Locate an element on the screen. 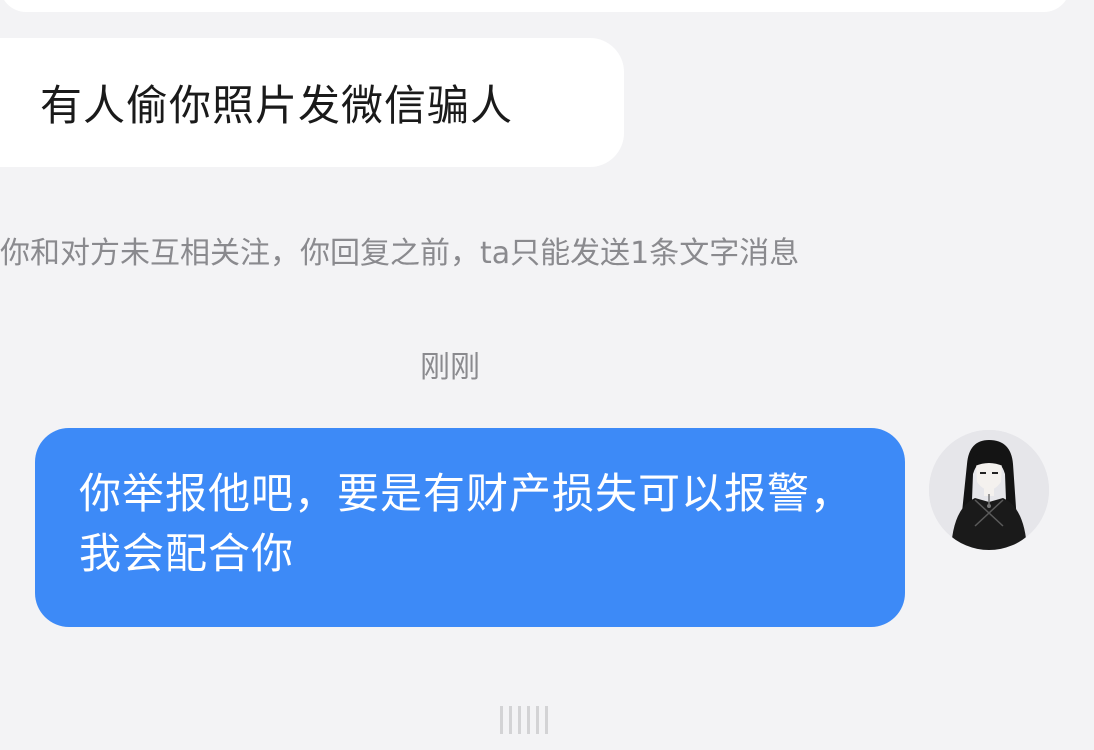 The image size is (1094, 750). incoming-message-text: 有人偷你照片发微信骗人 is located at coordinates (277, 105).